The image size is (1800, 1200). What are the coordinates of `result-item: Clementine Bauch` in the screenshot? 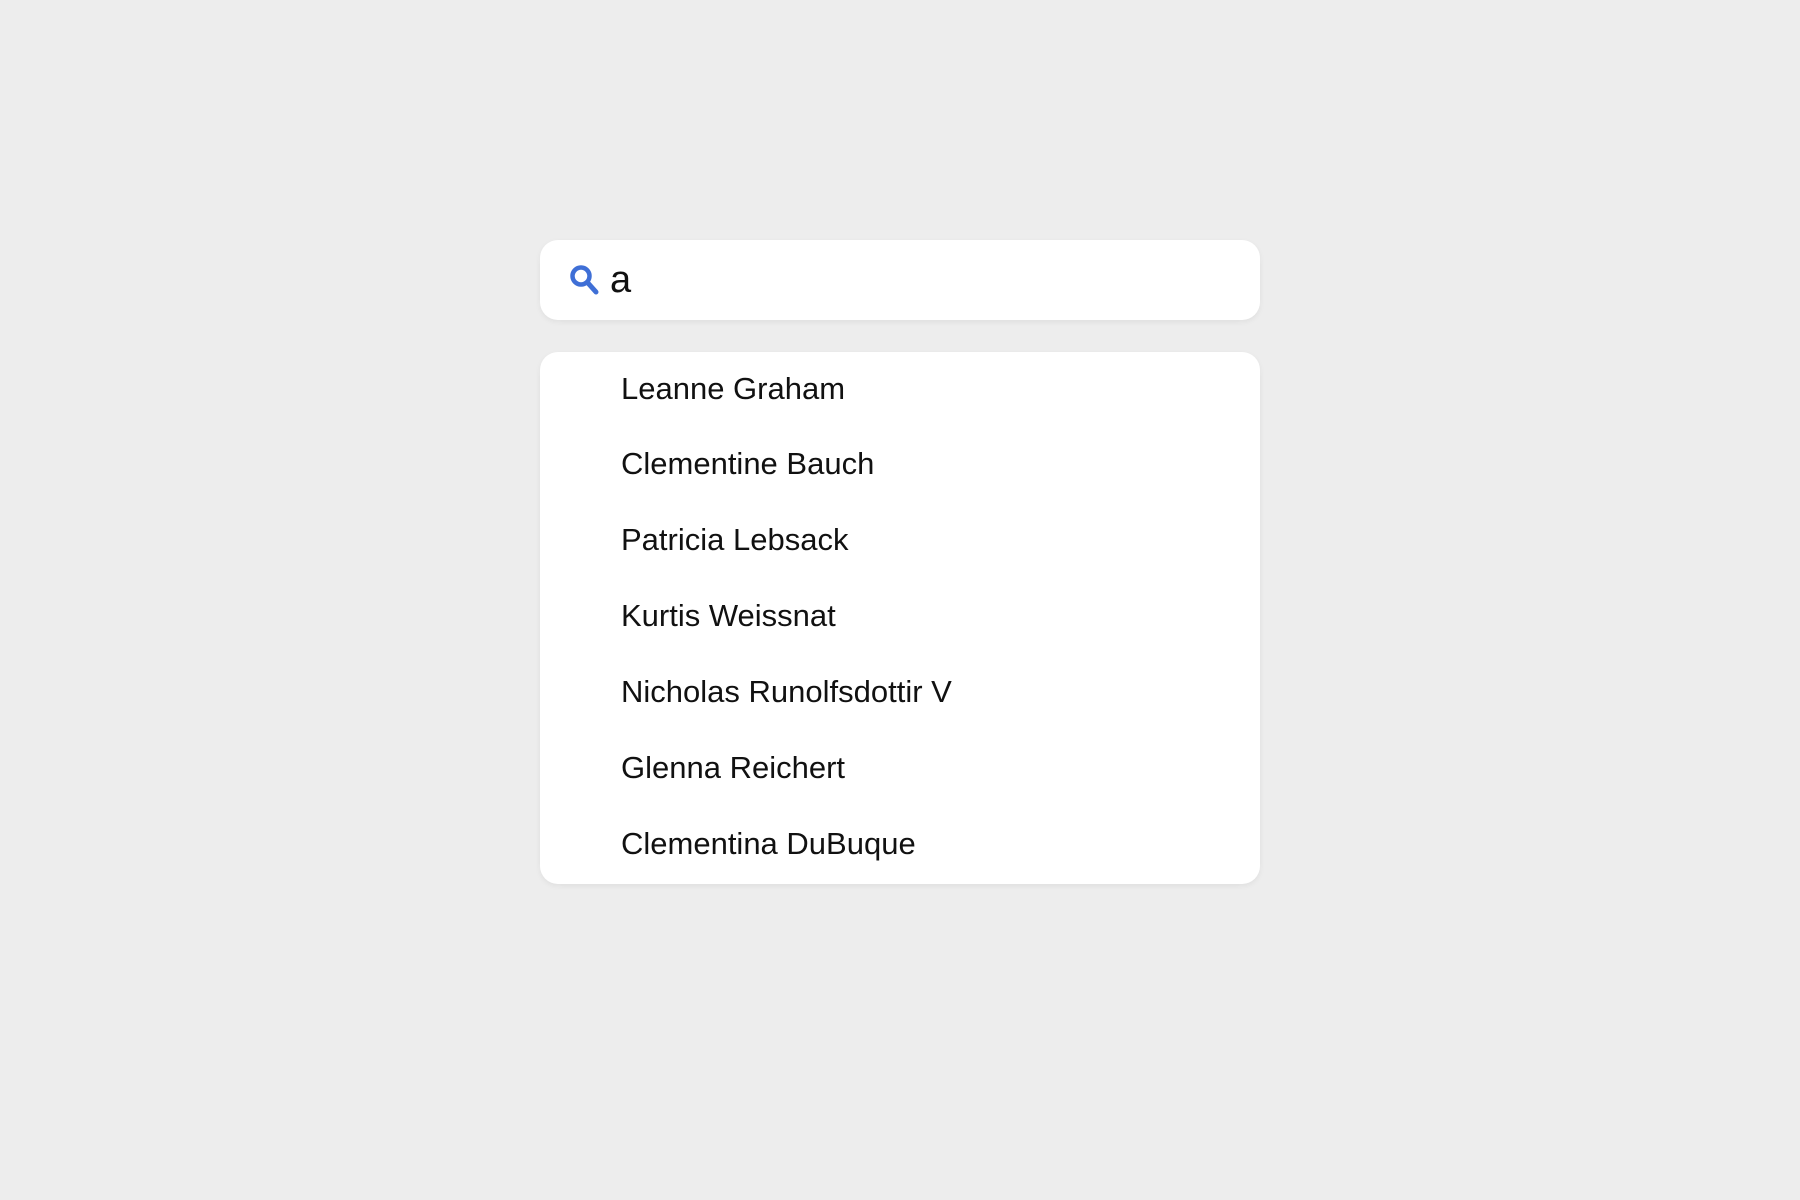 It's located at (920, 464).